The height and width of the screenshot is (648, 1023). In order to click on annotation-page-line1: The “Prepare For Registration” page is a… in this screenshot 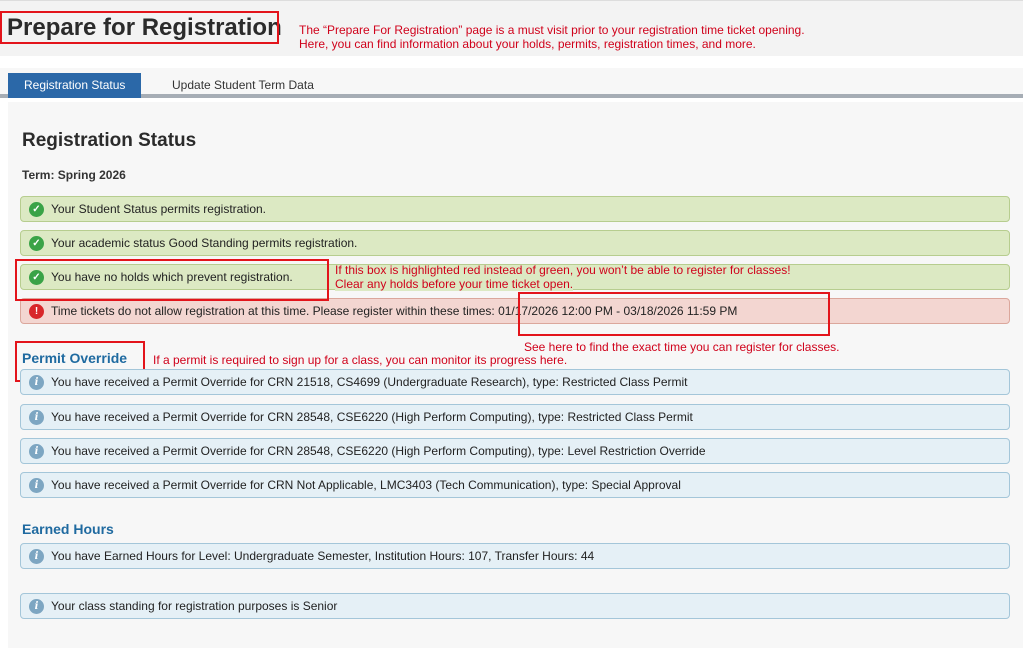, I will do `click(552, 30)`.